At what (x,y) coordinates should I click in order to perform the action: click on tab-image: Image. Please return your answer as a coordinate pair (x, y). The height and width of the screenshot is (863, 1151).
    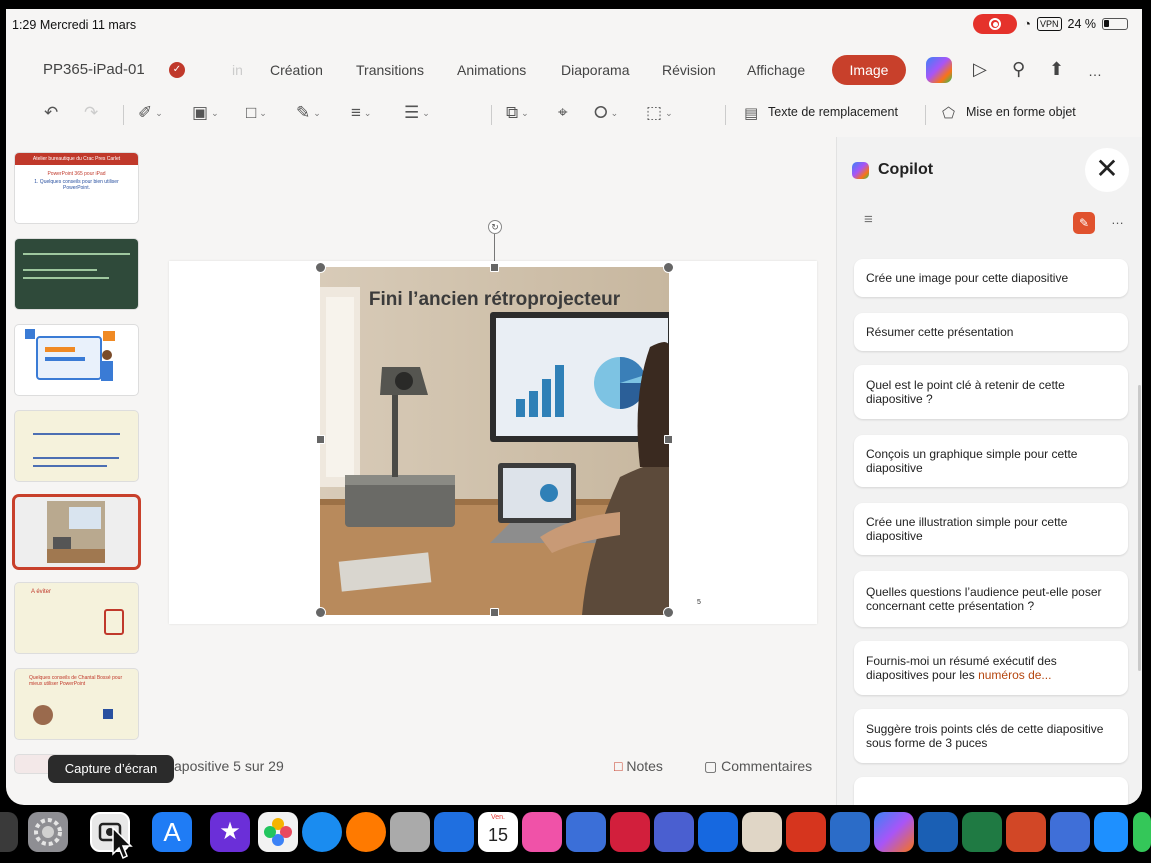
    Looking at the image, I should click on (869, 70).